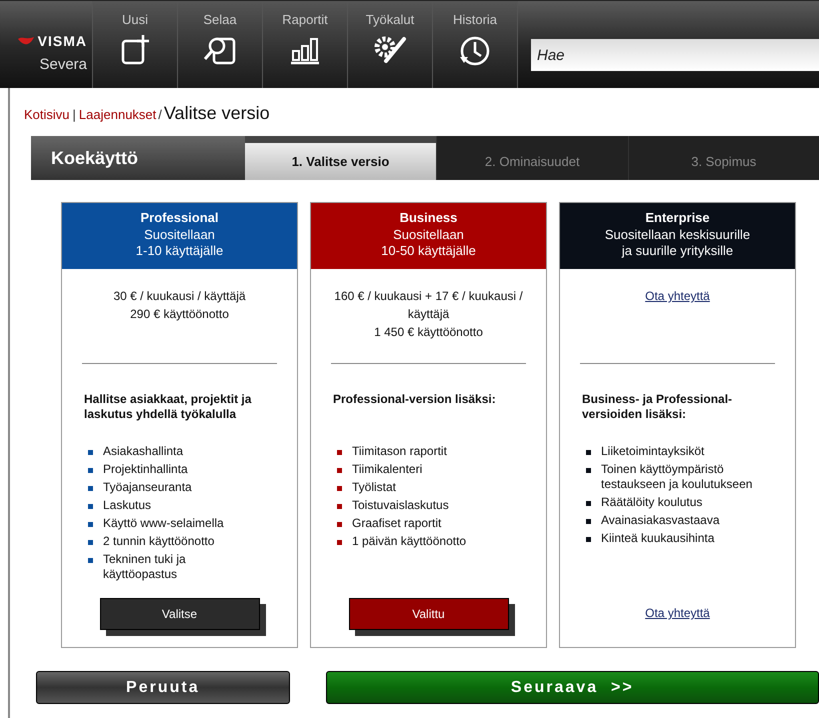 Image resolution: width=819 pixels, height=718 pixels. What do you see at coordinates (657, 407) in the screenshot?
I see `feature-heading: Business- ja Professional-versioiden lisäksi:` at bounding box center [657, 407].